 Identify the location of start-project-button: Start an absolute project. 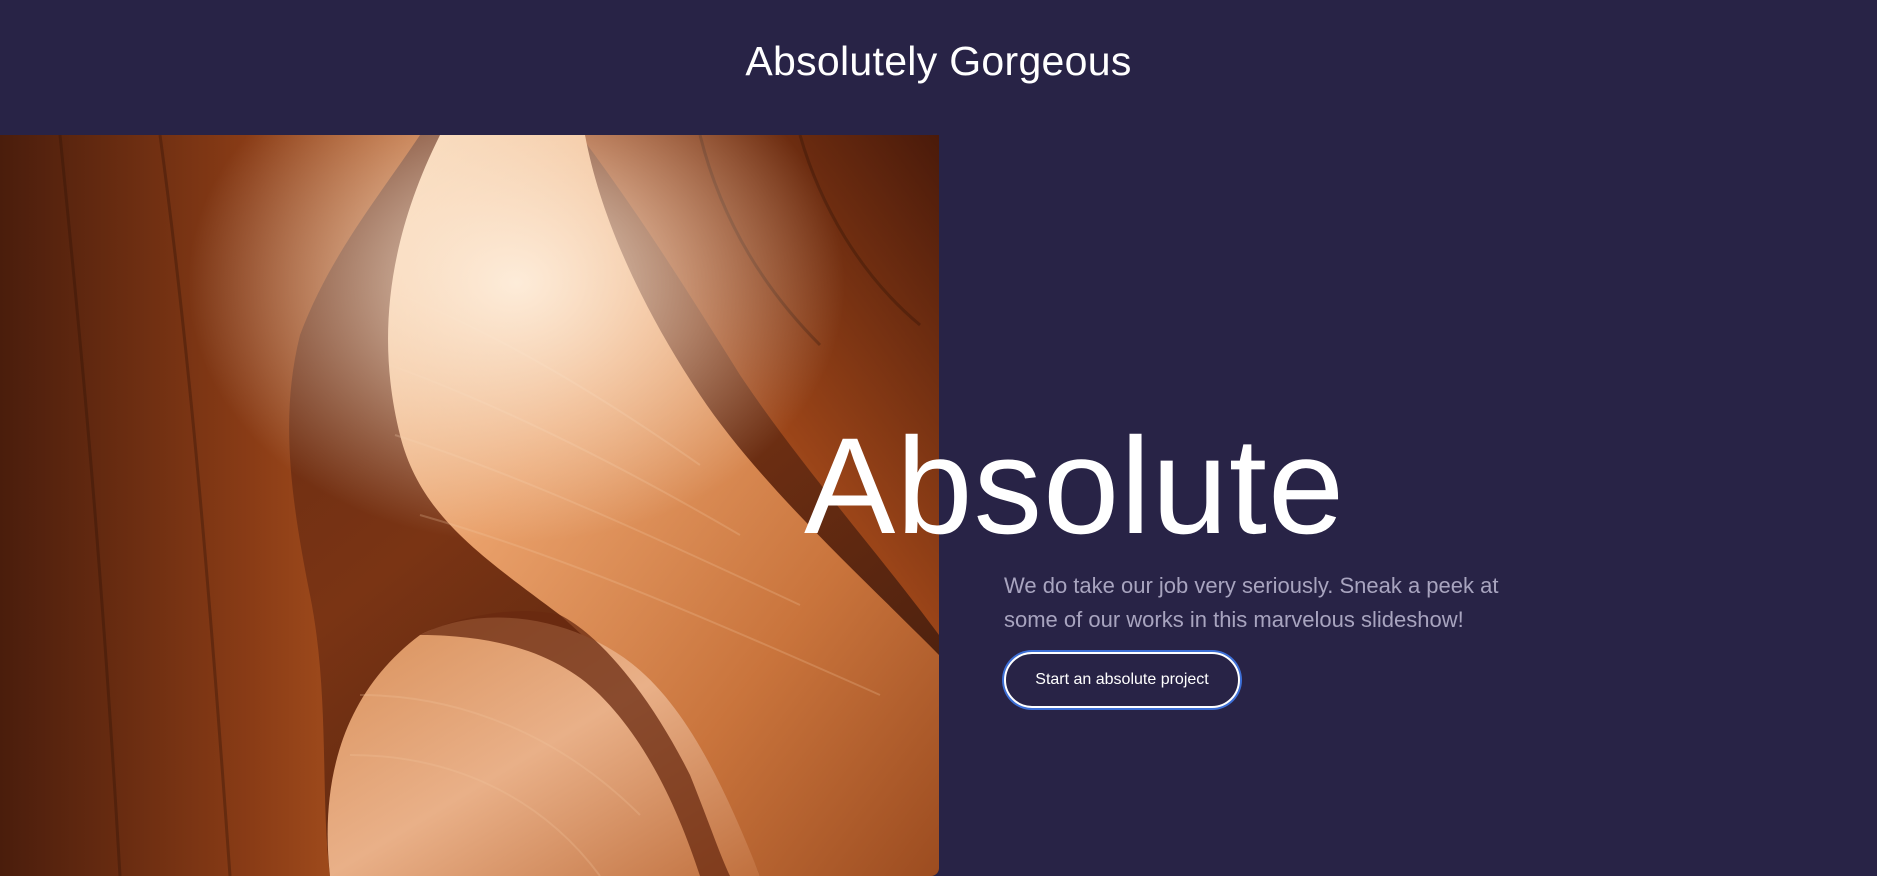
(1122, 680).